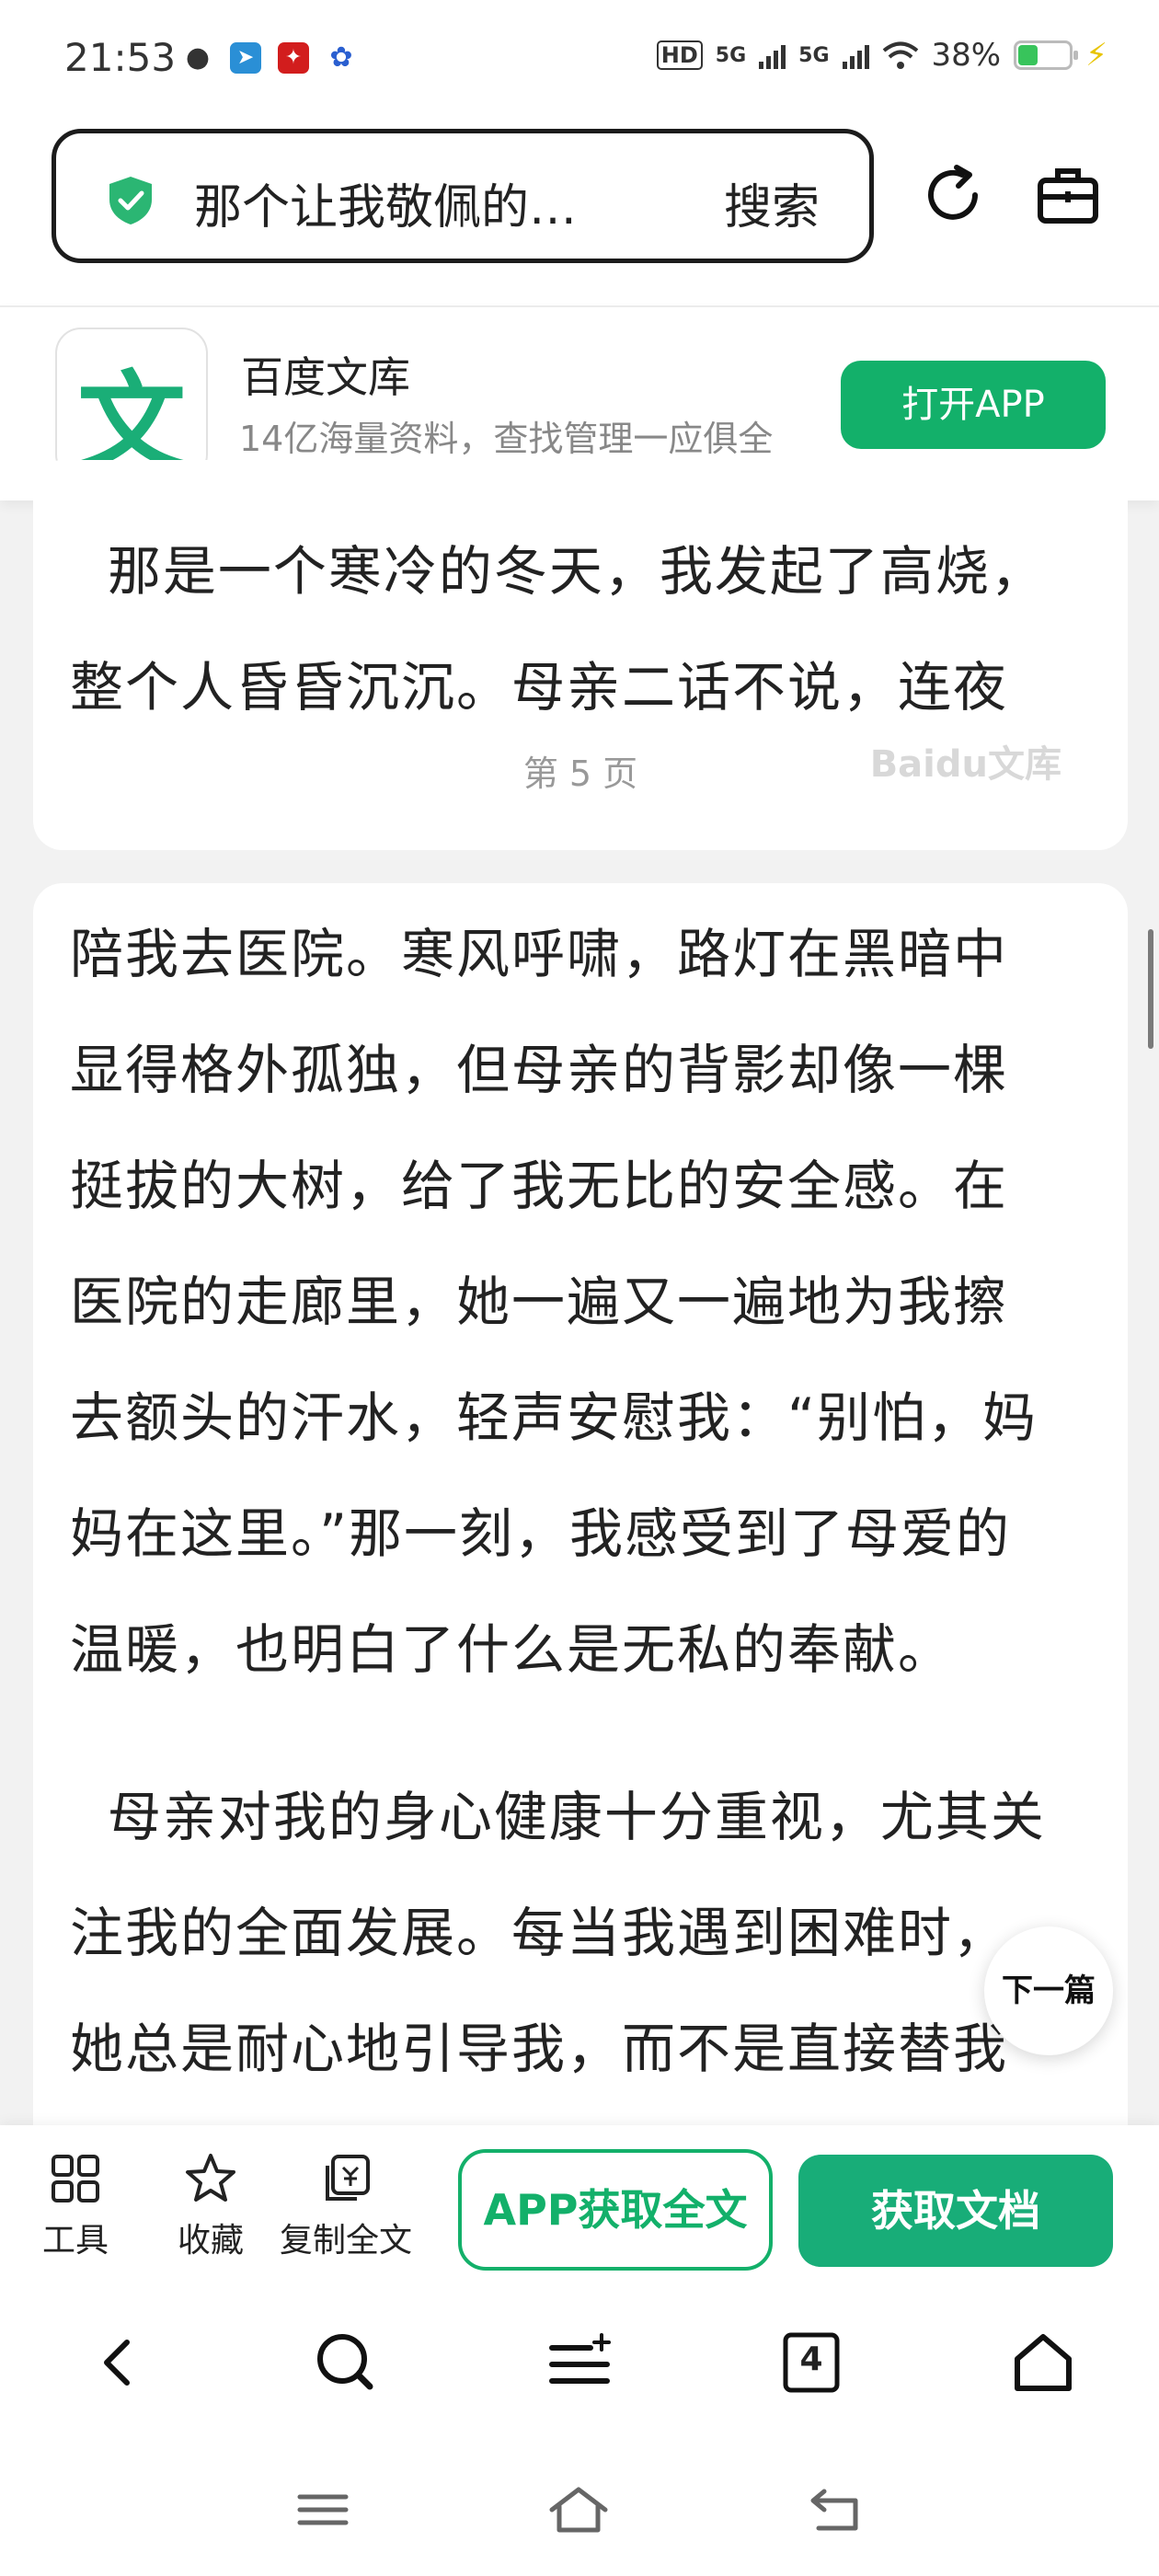 This screenshot has width=1159, height=2576. I want to click on toolbox-icon, so click(1068, 196).